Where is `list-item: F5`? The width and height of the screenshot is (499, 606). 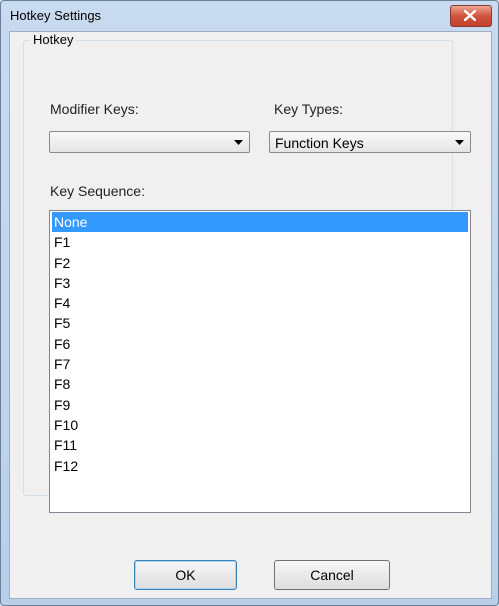
list-item: F5 is located at coordinates (260, 323).